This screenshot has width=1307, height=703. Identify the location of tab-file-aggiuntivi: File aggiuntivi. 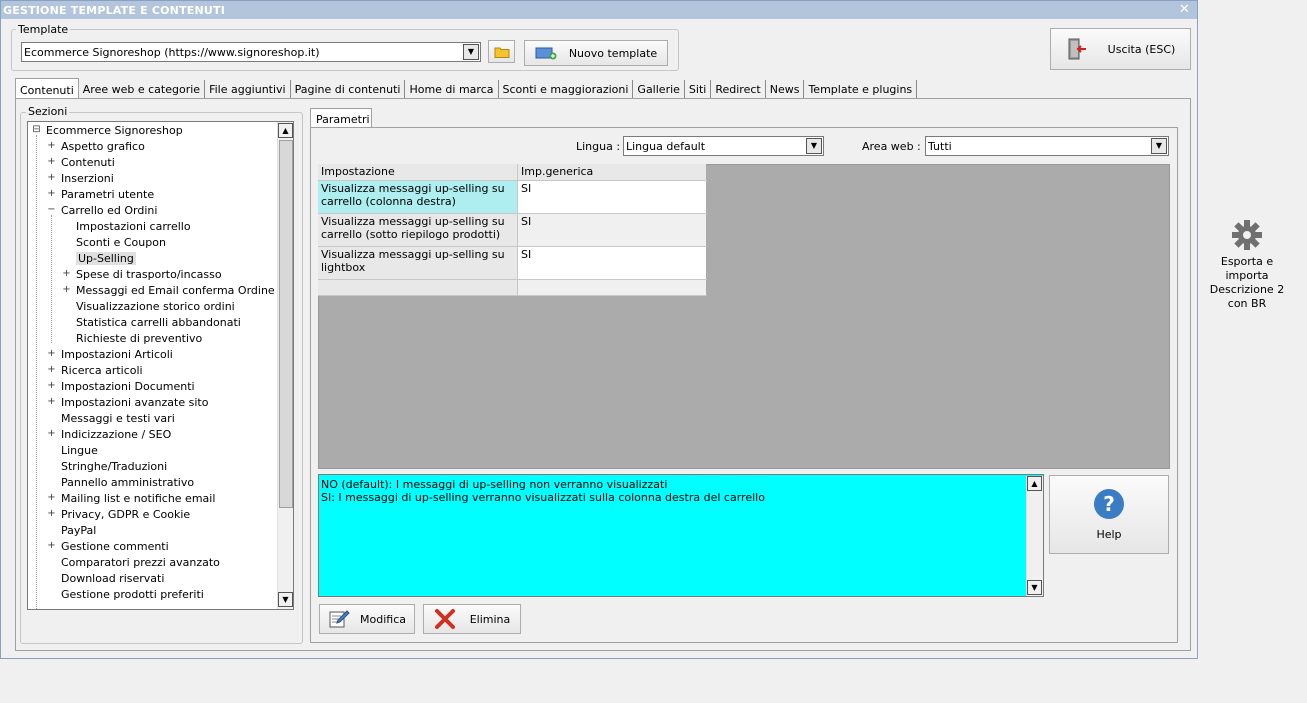
(248, 89).